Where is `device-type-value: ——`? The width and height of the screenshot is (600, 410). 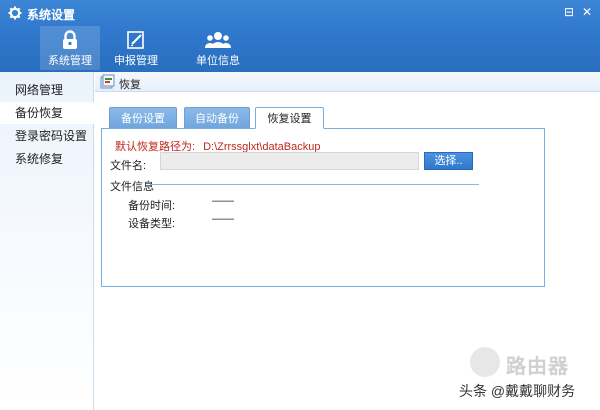 device-type-value: —— is located at coordinates (223, 219).